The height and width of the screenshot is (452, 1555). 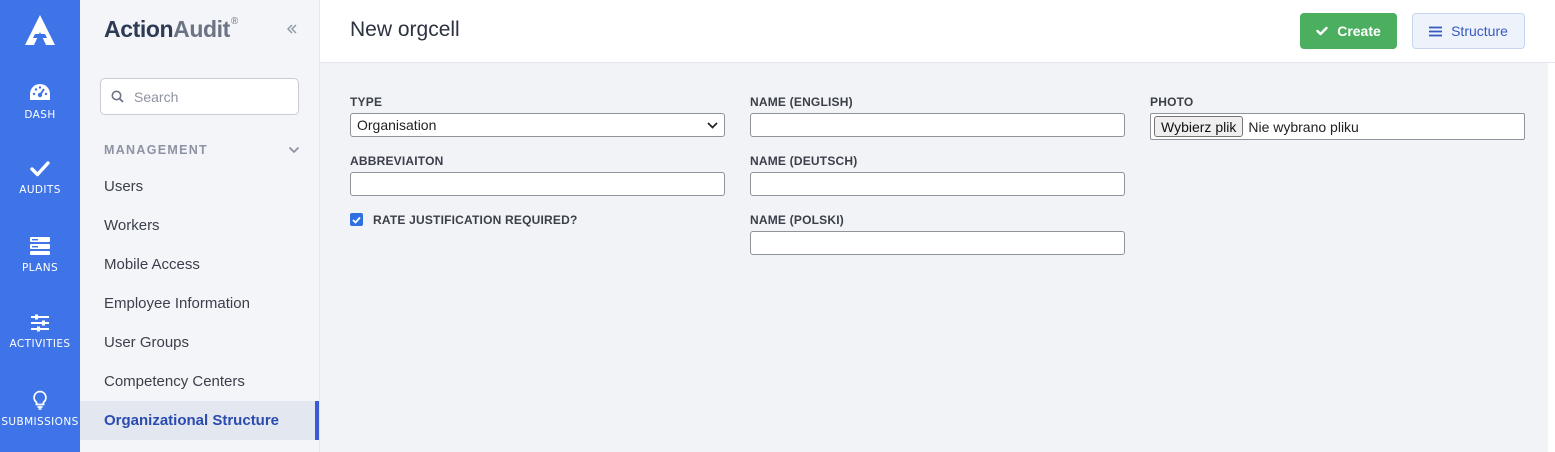 I want to click on photo-file-input: Wybierz plik Nie wybrano pliku, so click(x=1337, y=126).